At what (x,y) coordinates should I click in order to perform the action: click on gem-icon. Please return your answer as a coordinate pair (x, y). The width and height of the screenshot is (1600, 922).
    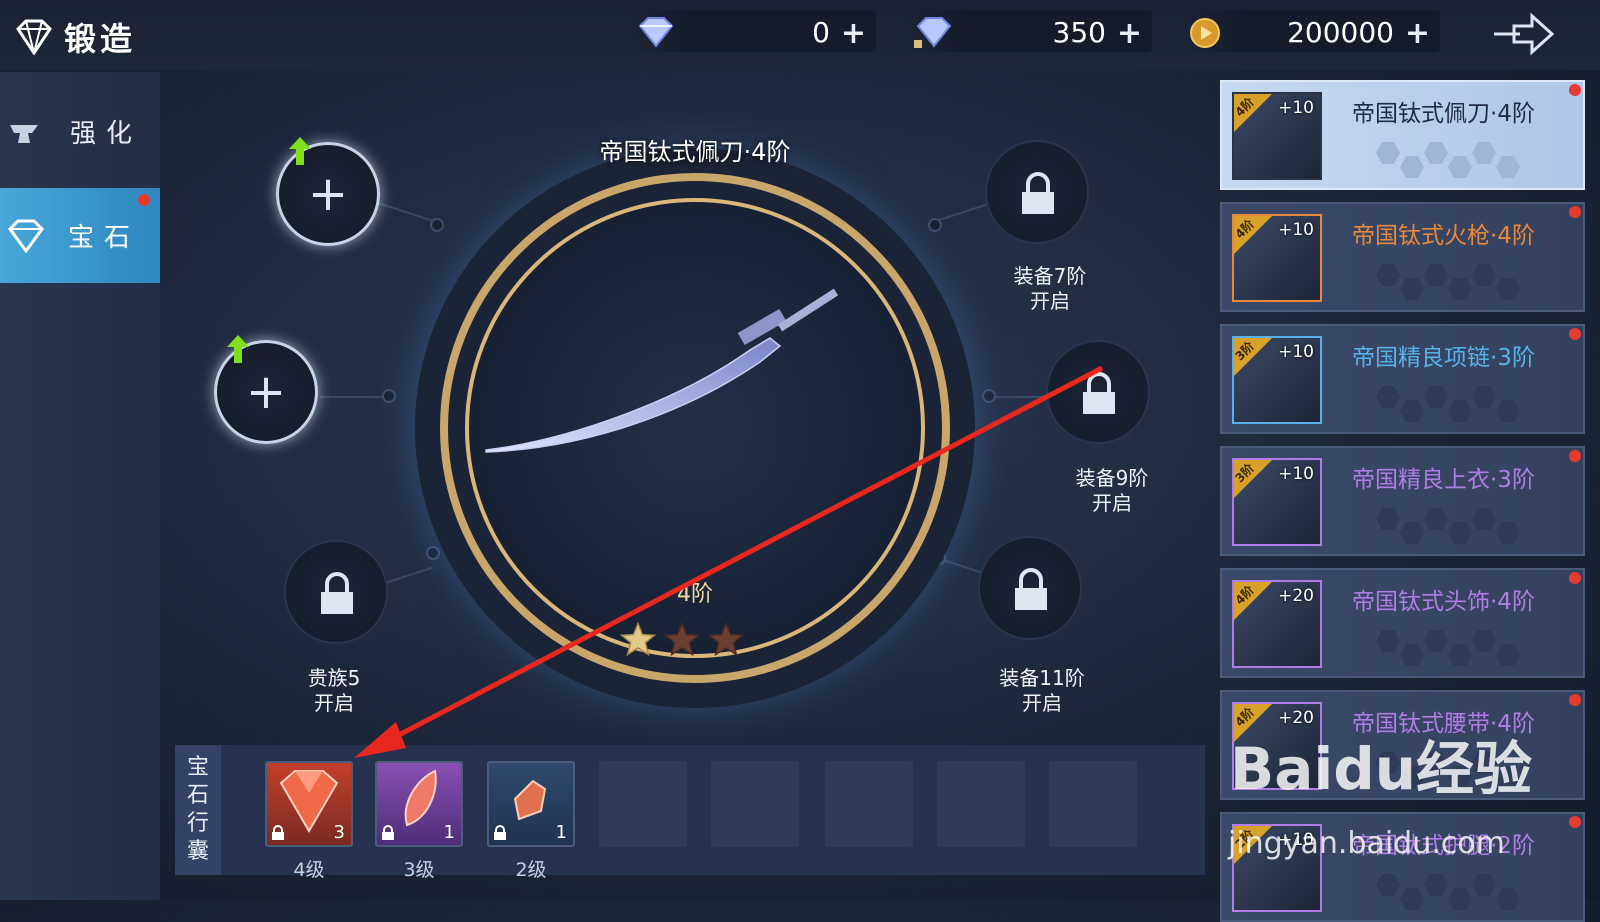
    Looking at the image, I should click on (26, 236).